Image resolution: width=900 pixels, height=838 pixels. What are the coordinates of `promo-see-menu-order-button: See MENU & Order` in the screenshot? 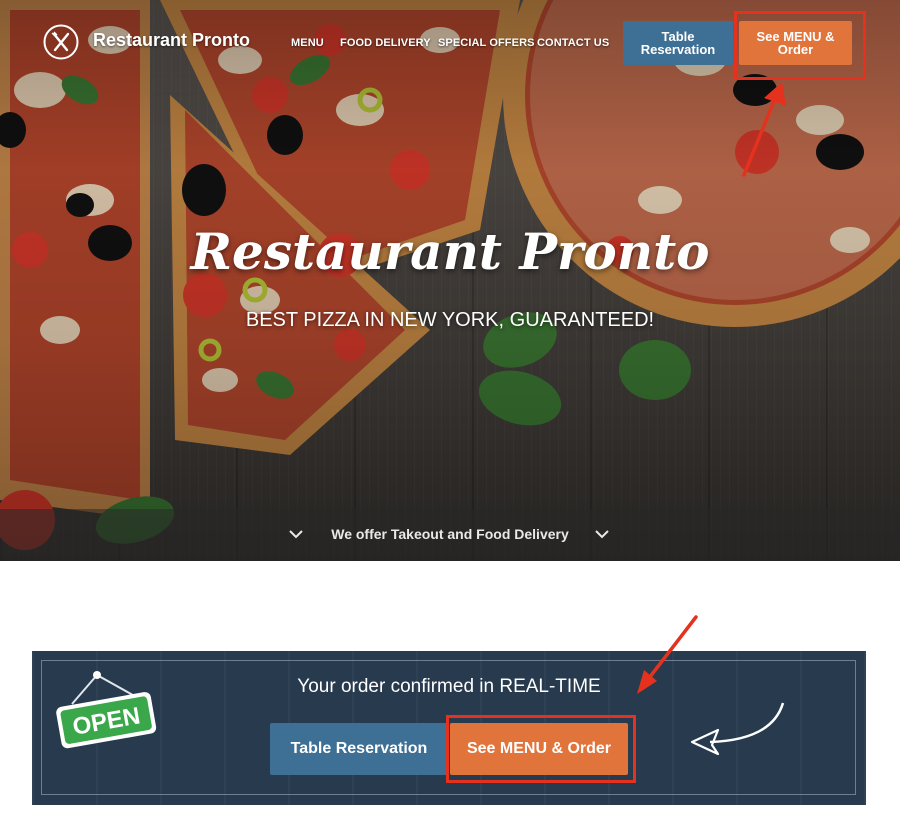 It's located at (539, 749).